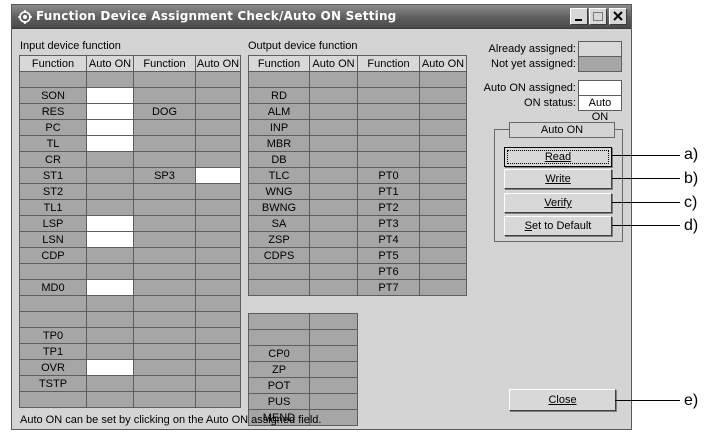 The width and height of the screenshot is (710, 436). What do you see at coordinates (578, 20) in the screenshot?
I see `minimize-icon` at bounding box center [578, 20].